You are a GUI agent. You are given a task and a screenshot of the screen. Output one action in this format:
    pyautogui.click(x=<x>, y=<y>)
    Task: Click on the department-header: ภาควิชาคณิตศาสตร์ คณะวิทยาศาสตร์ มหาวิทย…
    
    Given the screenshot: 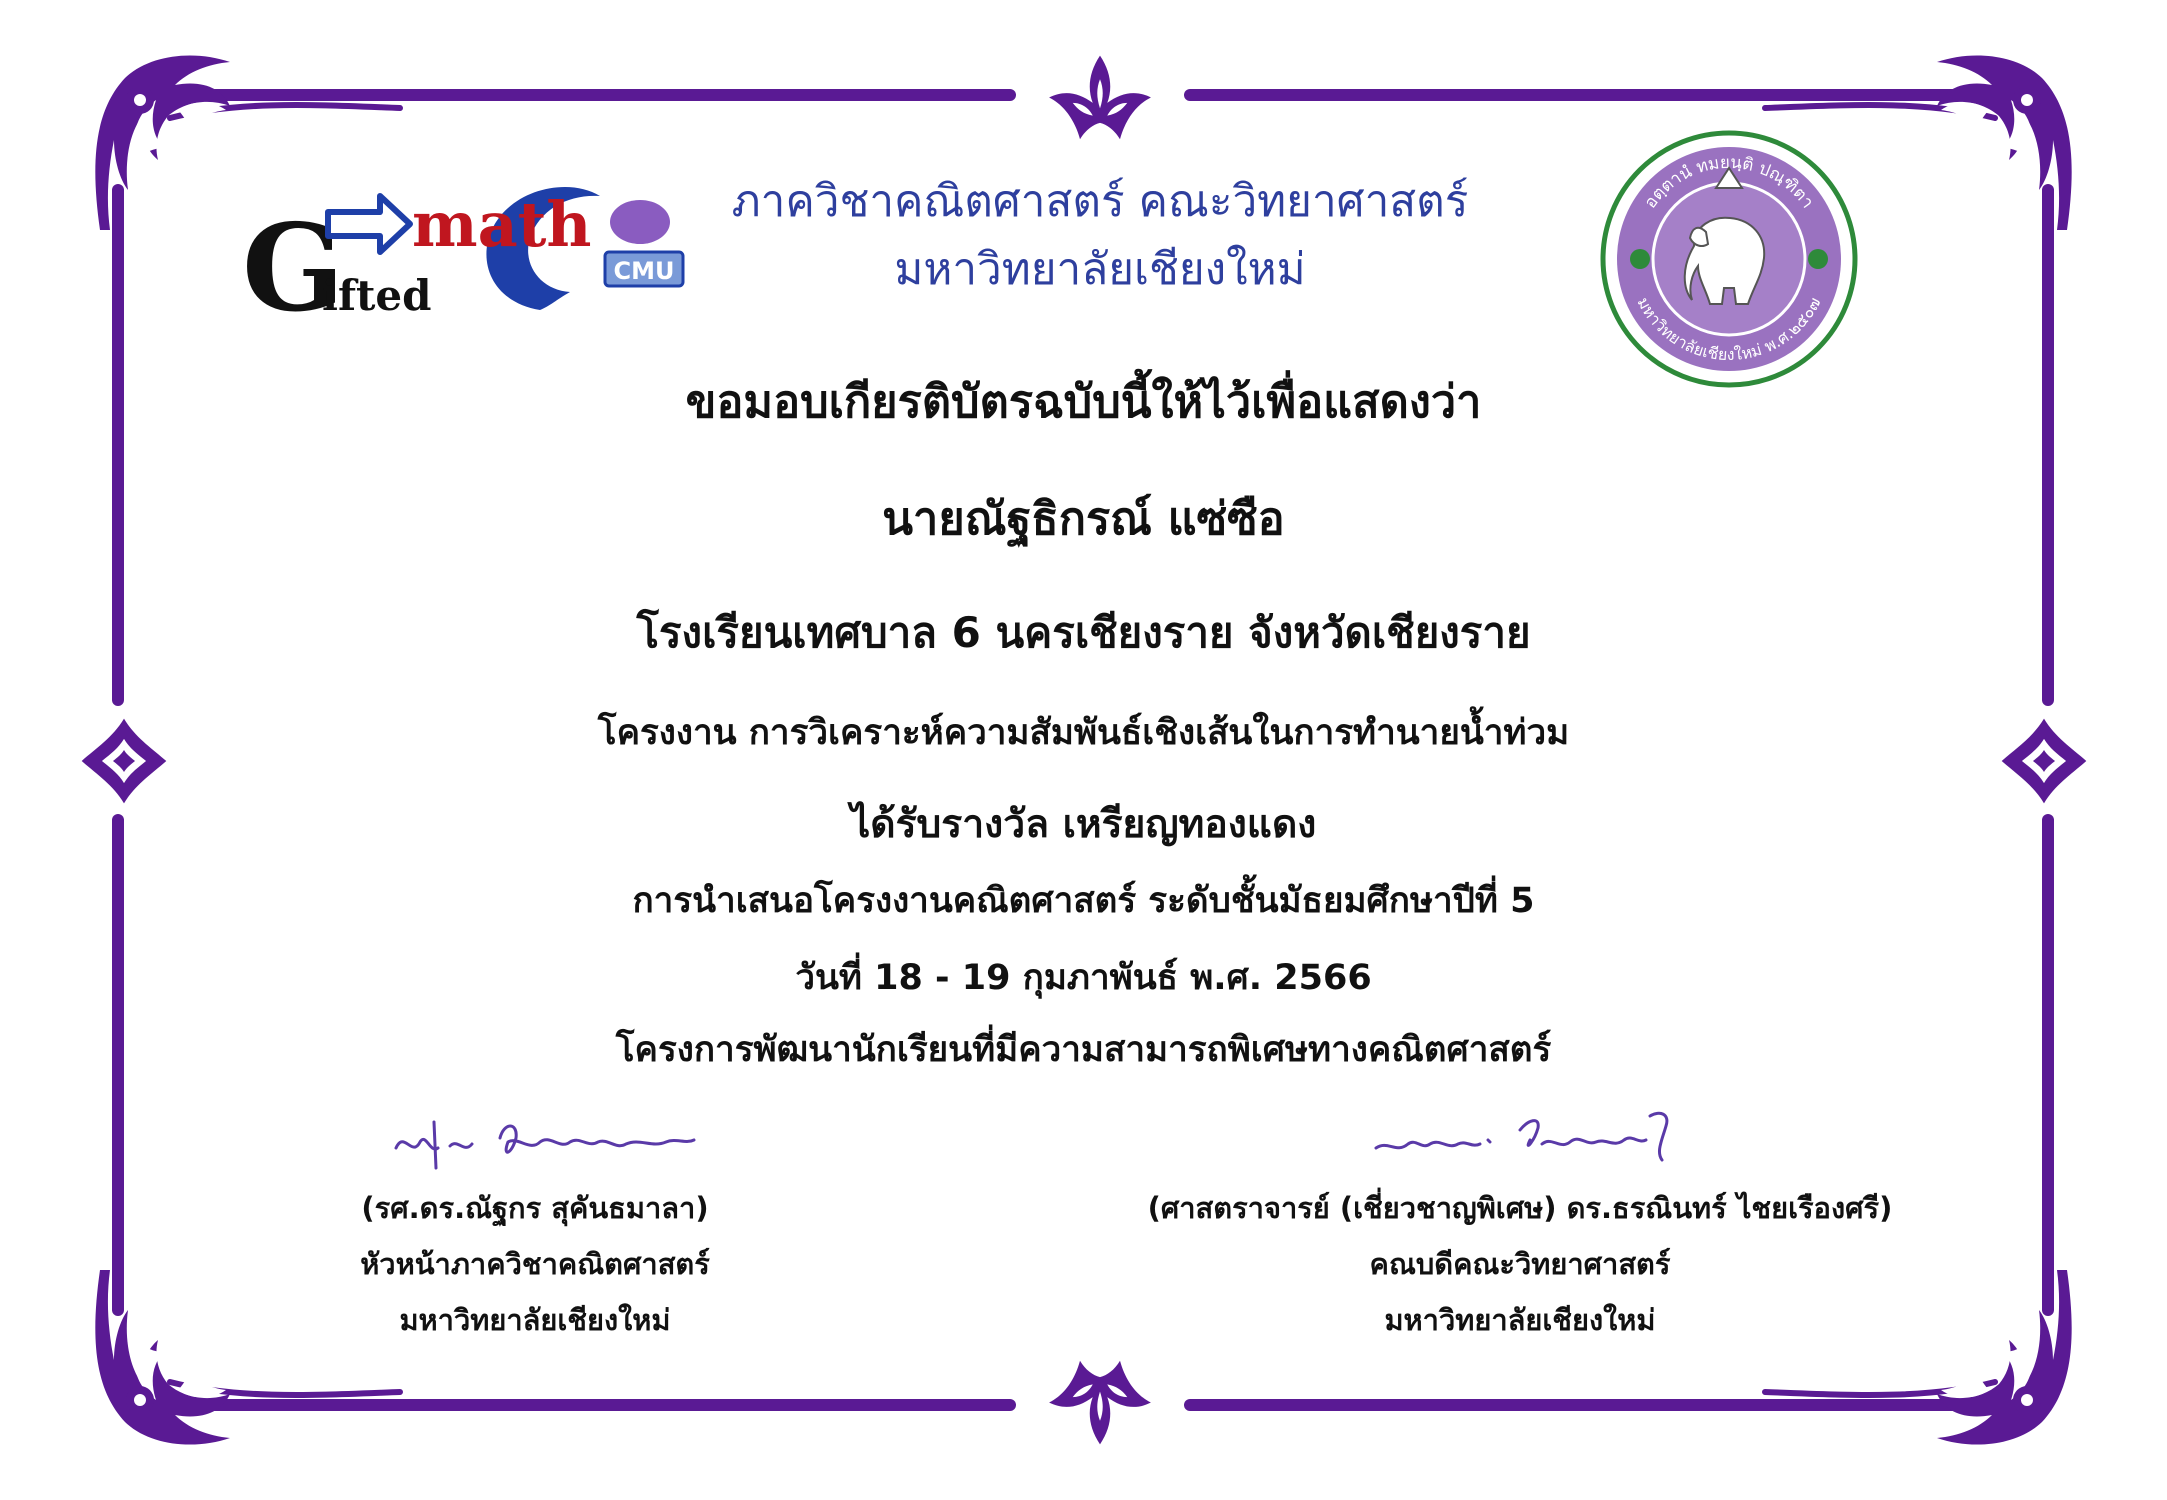 What is the action you would take?
    pyautogui.click(x=1100, y=236)
    